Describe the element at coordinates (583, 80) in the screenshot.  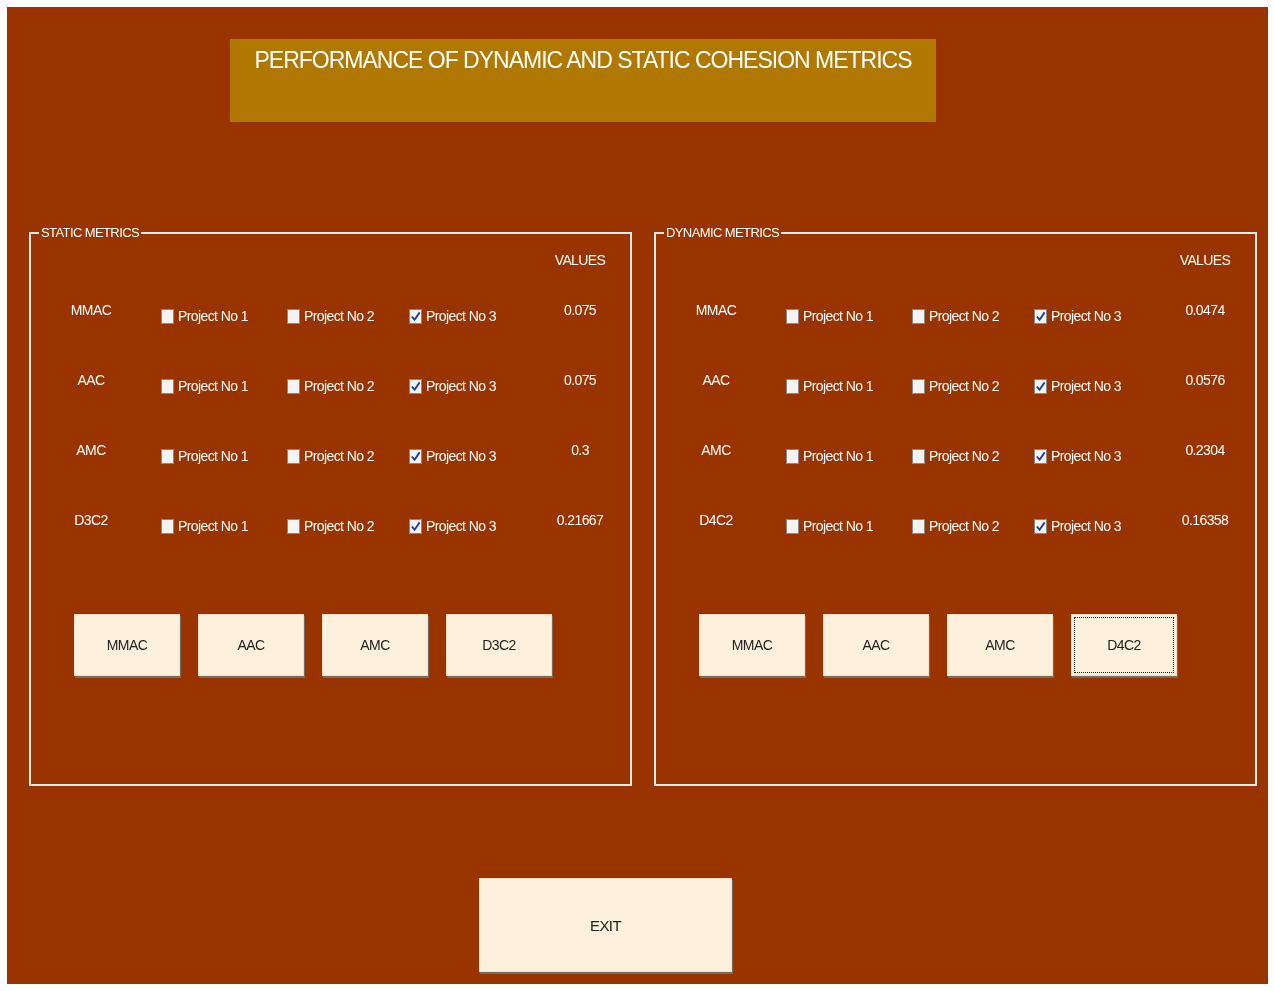
I see `title-banner: PERFORMANCE OF DYNAMIC AND STATIC COHESION METRICS` at that location.